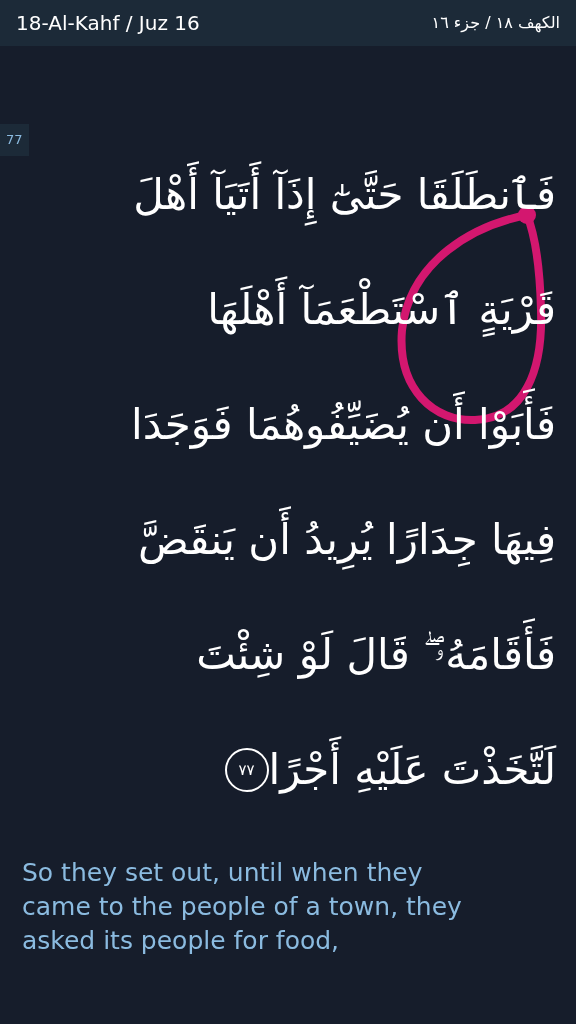 This screenshot has height=1024, width=576. I want to click on arabic-verse-line: فَأَقَامَهُۥ ۖ قَالَ لَوْ شِئْتَ, so click(376, 655).